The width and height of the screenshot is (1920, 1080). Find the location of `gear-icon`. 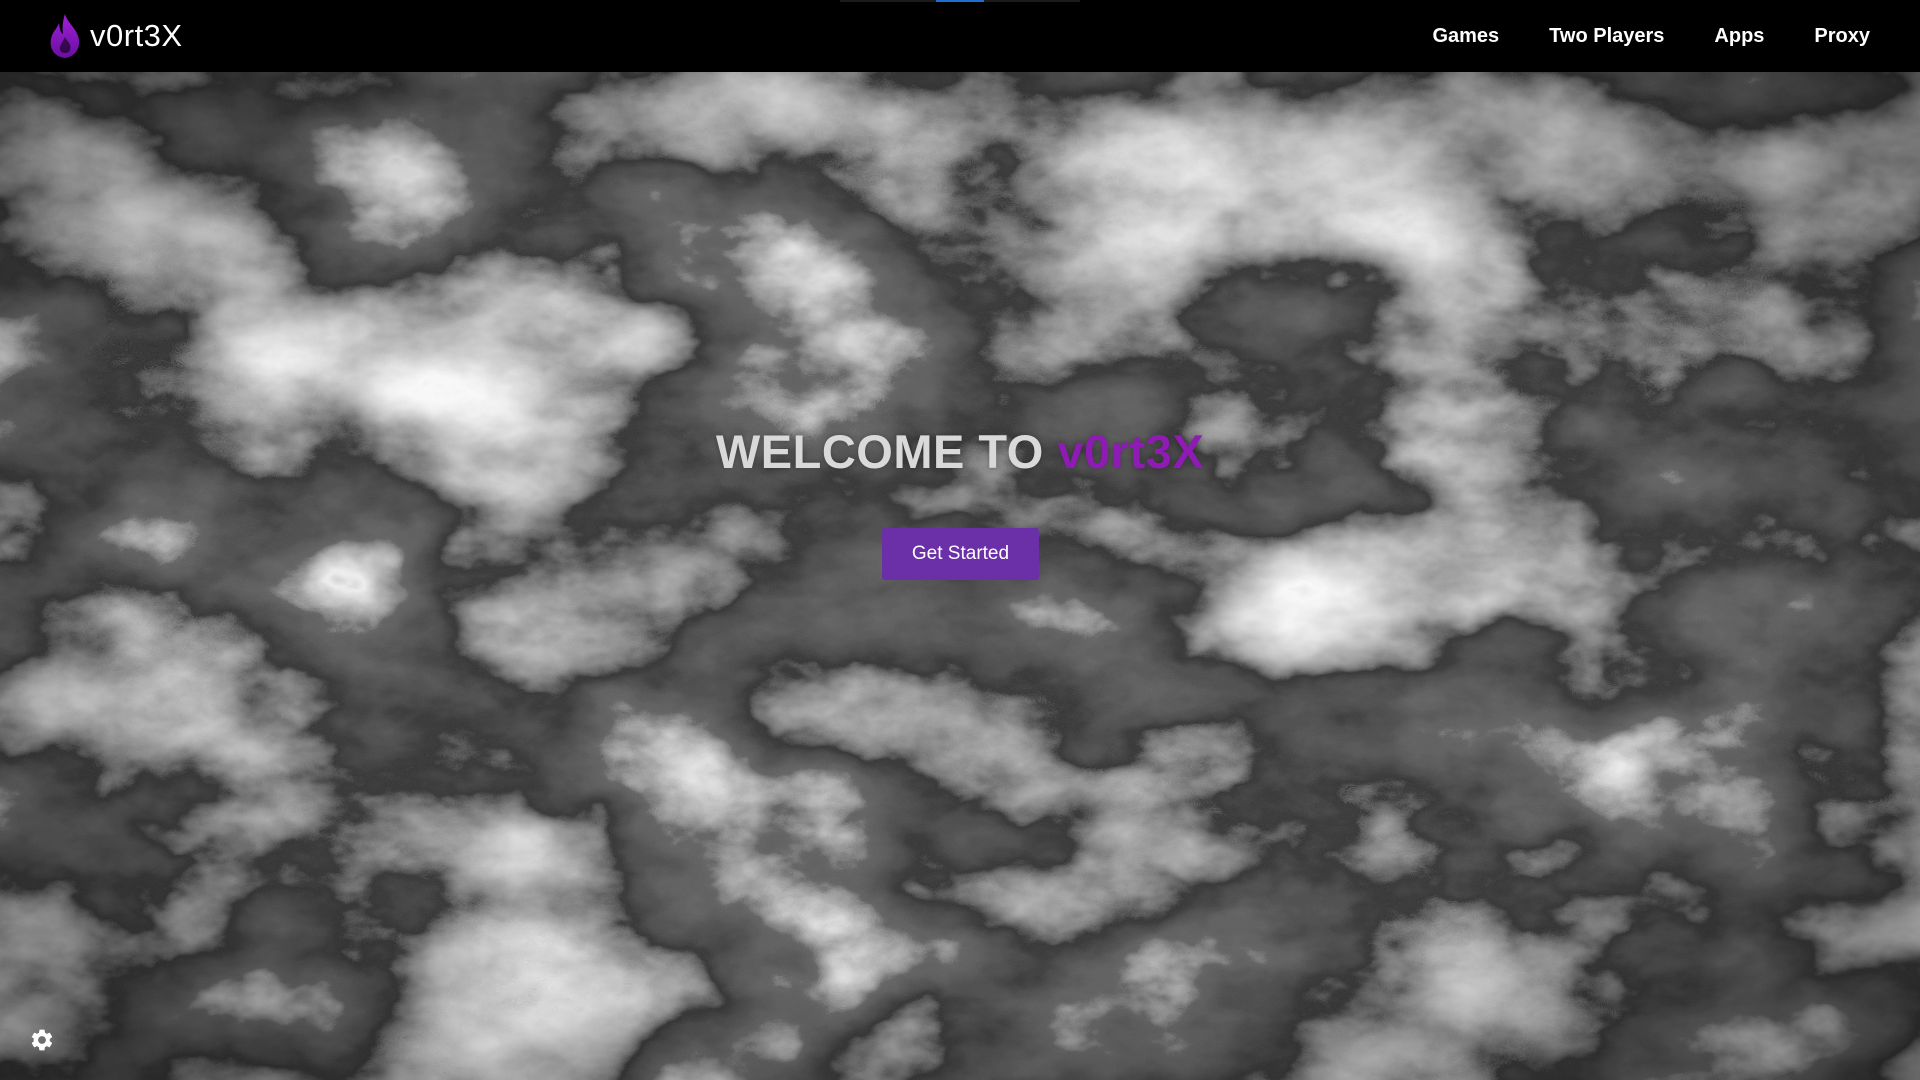

gear-icon is located at coordinates (42, 1040).